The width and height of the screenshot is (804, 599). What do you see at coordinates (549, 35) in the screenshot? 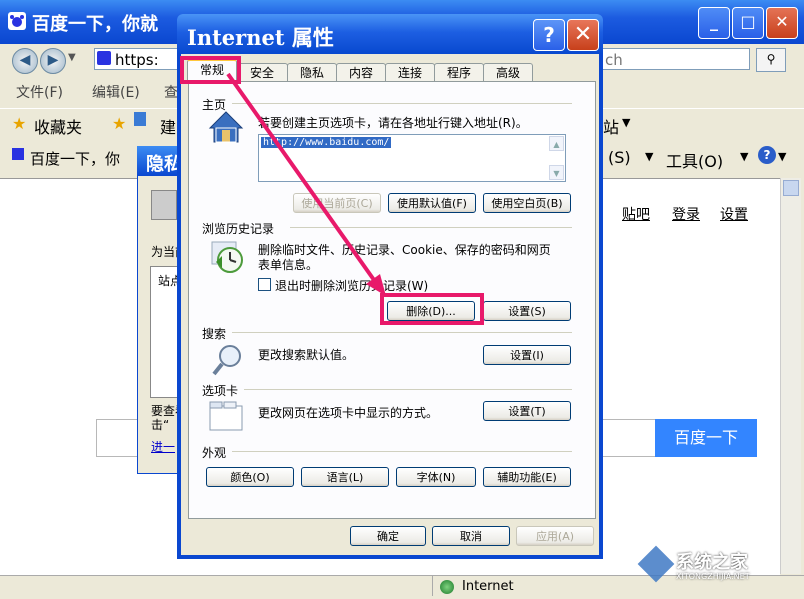
I see `dialog-help-button: ?` at bounding box center [549, 35].